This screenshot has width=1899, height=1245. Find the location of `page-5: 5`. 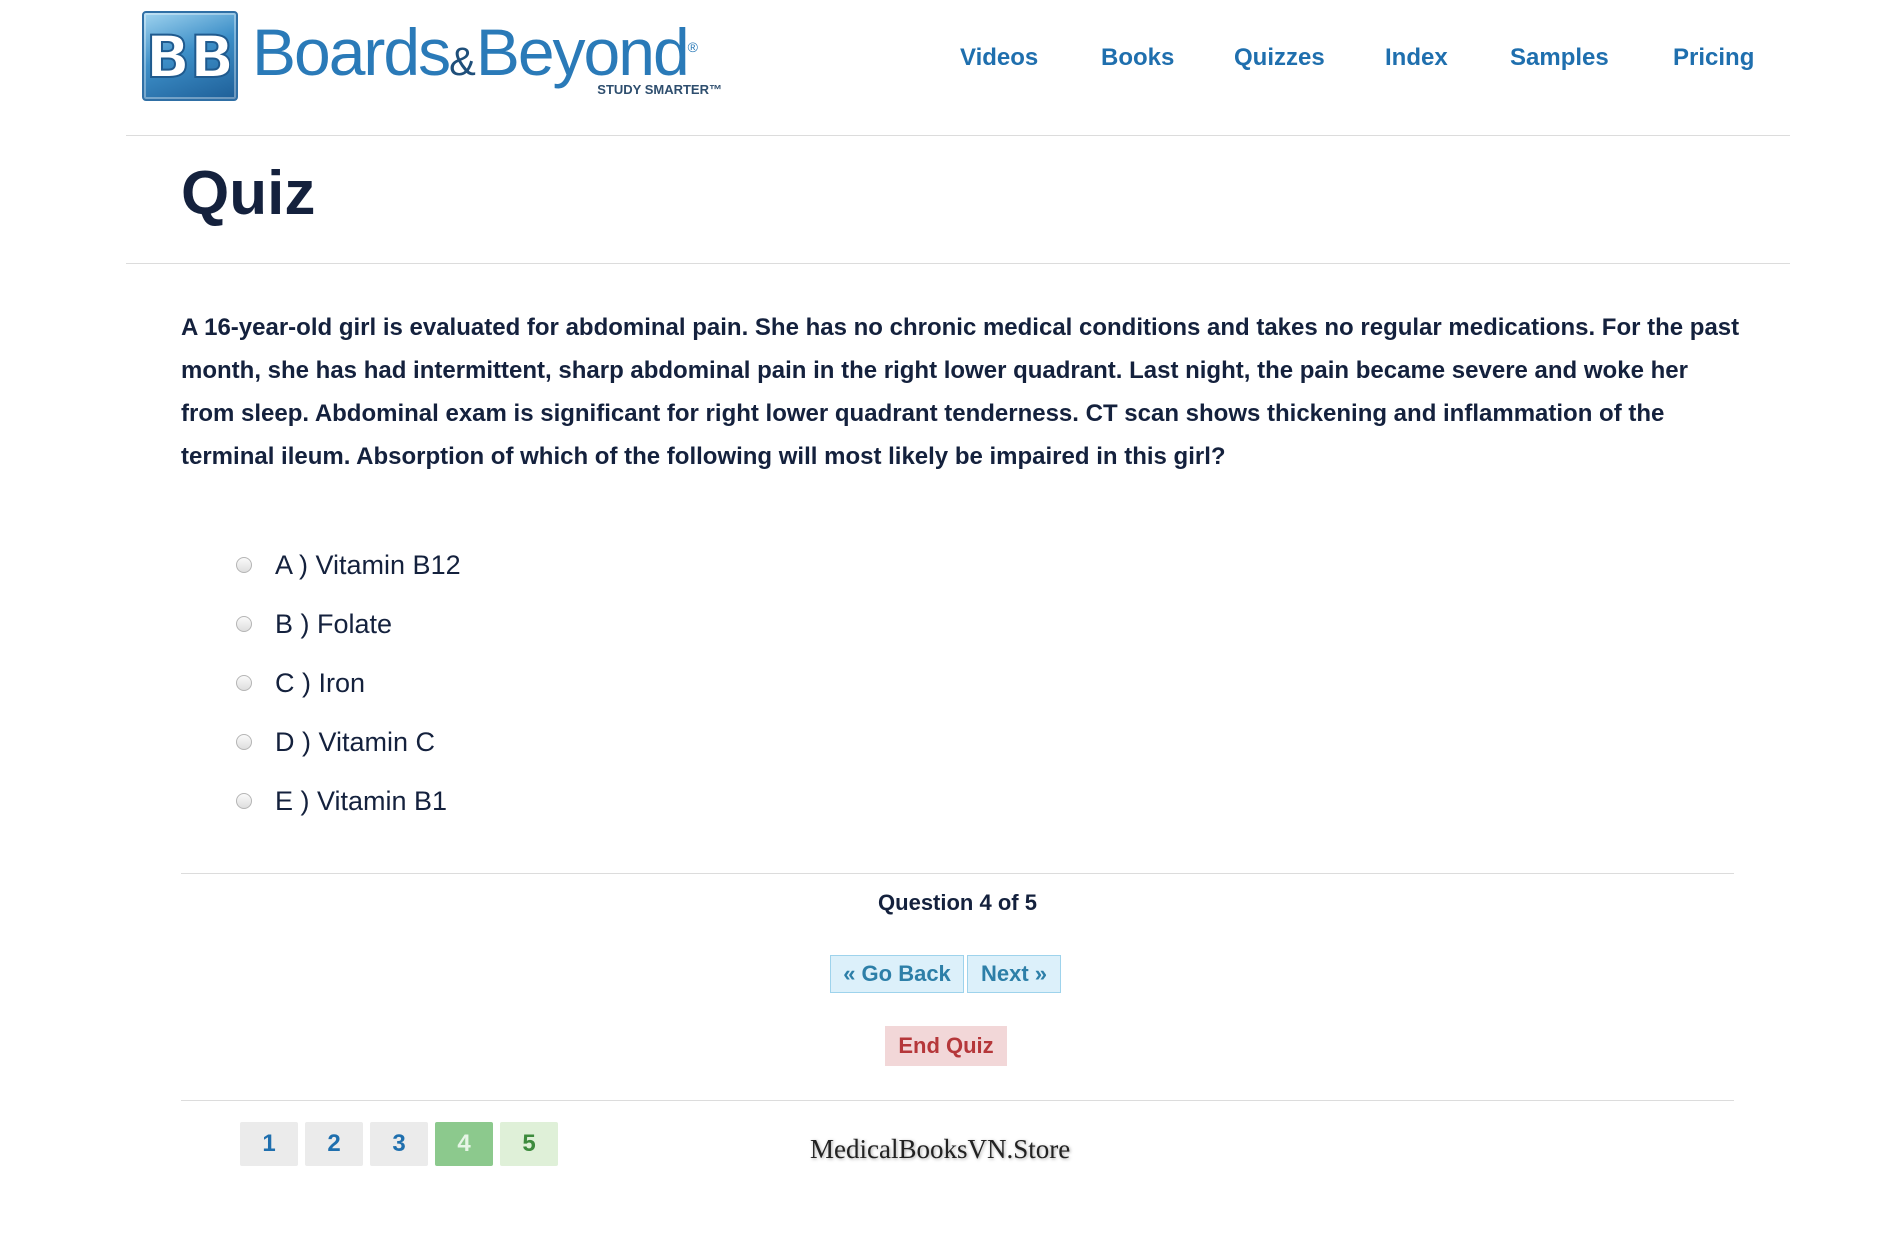

page-5: 5 is located at coordinates (529, 1144).